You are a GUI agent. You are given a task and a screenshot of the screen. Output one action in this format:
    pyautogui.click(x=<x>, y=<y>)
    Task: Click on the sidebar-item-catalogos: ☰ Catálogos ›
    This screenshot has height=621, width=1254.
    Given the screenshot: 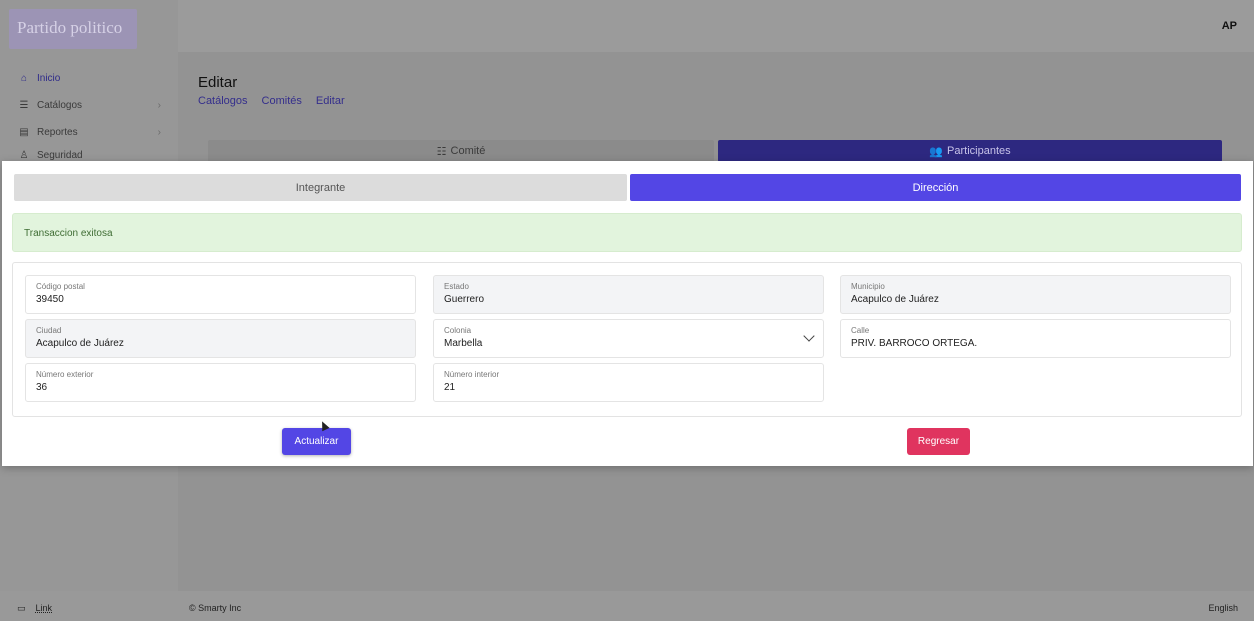 What is the action you would take?
    pyautogui.click(x=92, y=105)
    